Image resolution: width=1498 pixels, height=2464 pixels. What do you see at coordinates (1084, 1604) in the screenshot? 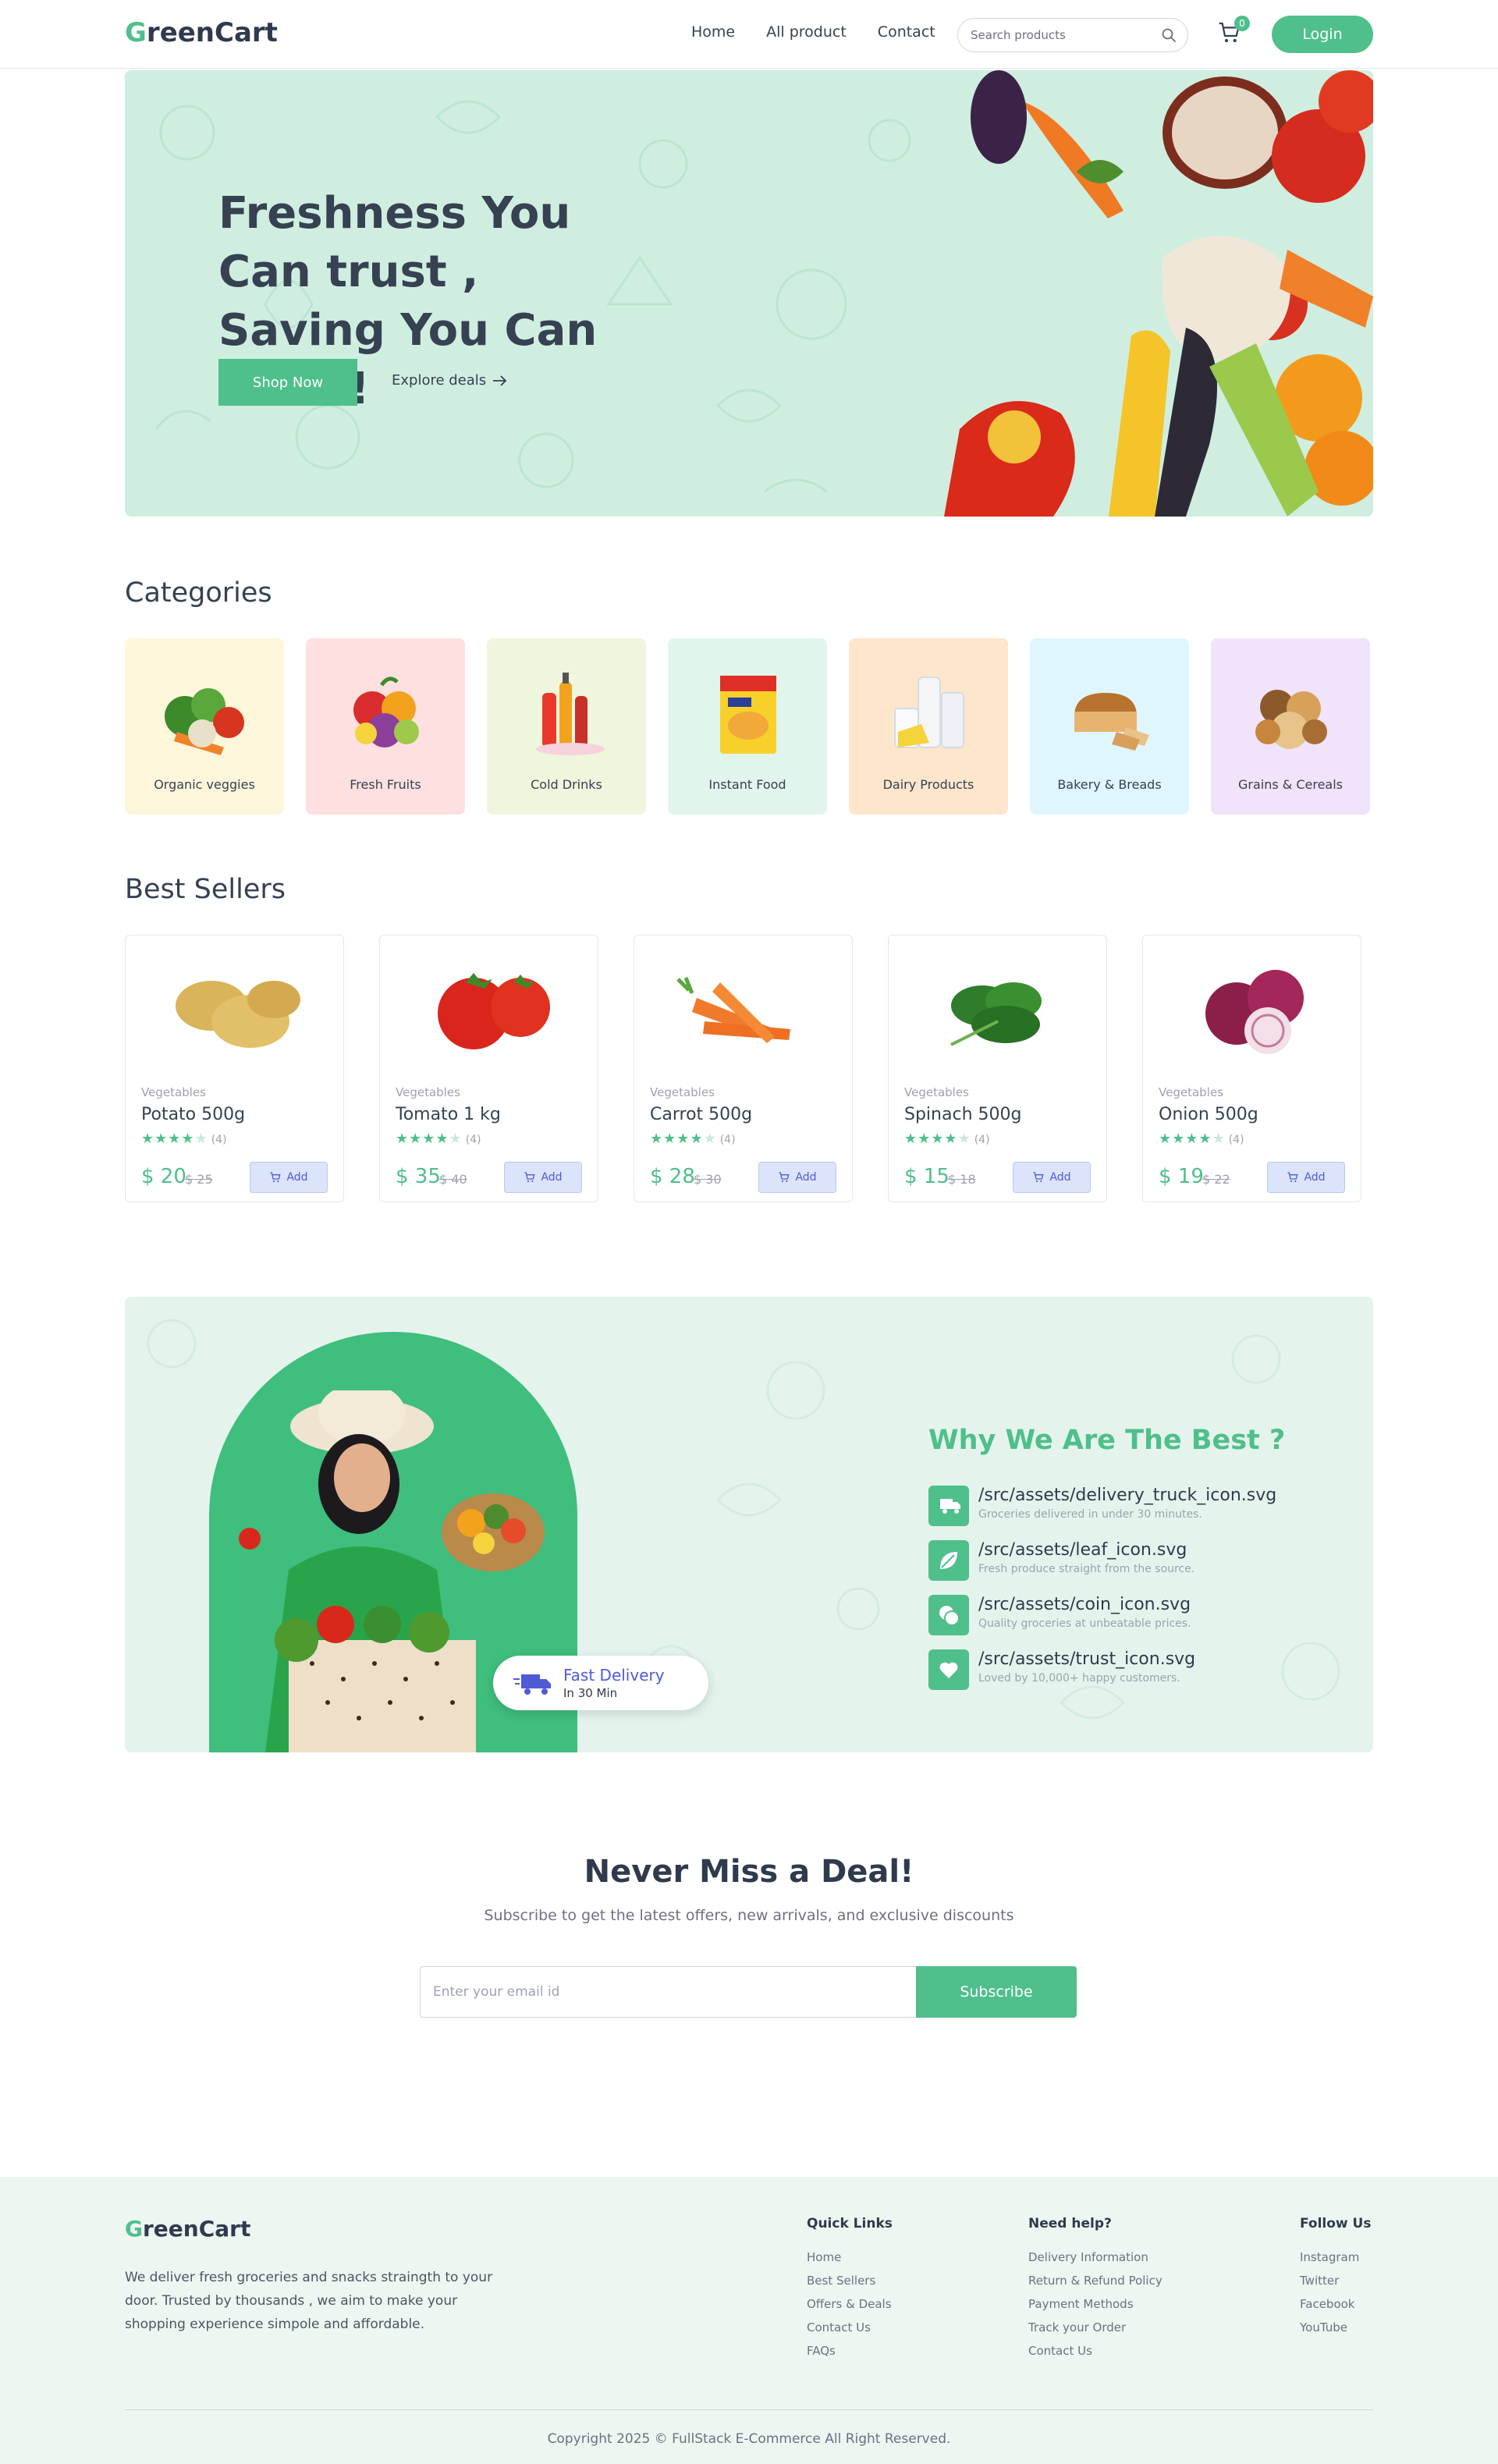
I see `why-item-name: /src/assets/coin_icon.svg` at bounding box center [1084, 1604].